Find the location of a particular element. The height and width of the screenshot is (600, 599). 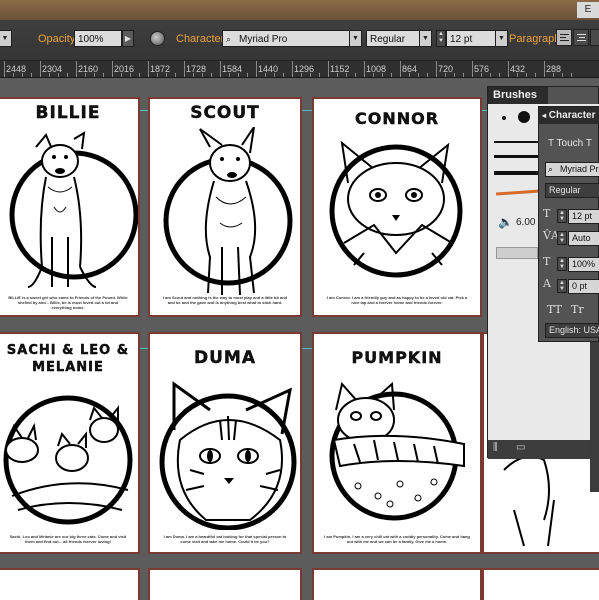

folder-icon: ▭ is located at coordinates (520, 447).